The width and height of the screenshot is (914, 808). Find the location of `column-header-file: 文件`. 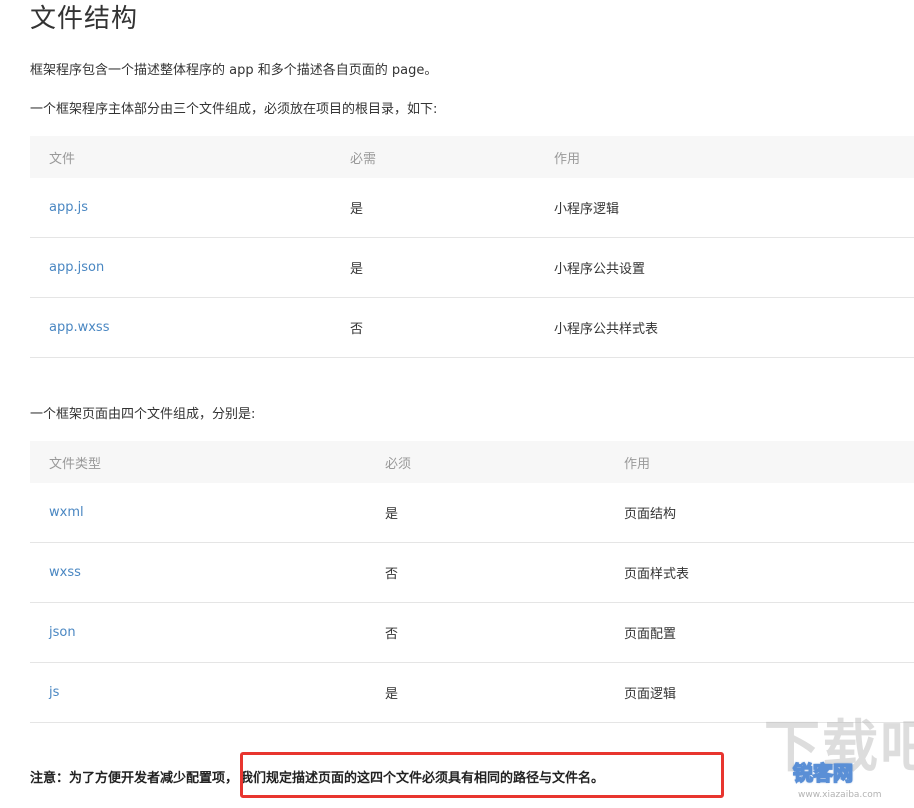

column-header-file: 文件 is located at coordinates (62, 159).